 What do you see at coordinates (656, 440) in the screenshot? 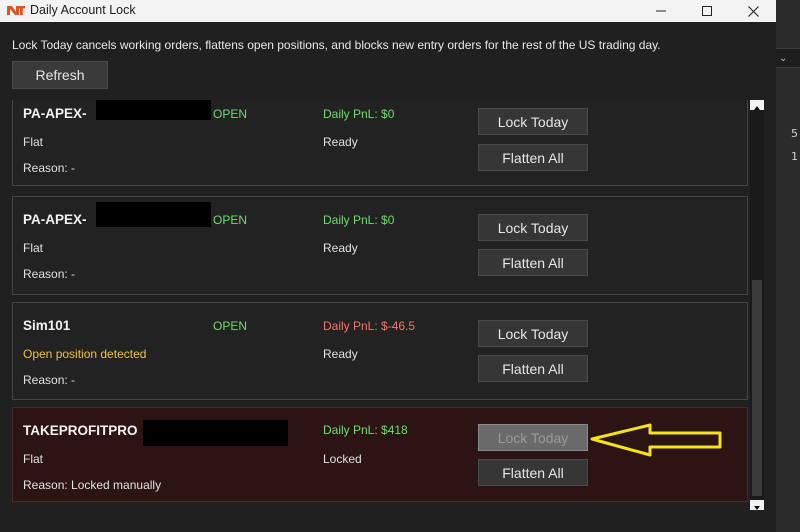
I see `arrow-left-icon` at bounding box center [656, 440].